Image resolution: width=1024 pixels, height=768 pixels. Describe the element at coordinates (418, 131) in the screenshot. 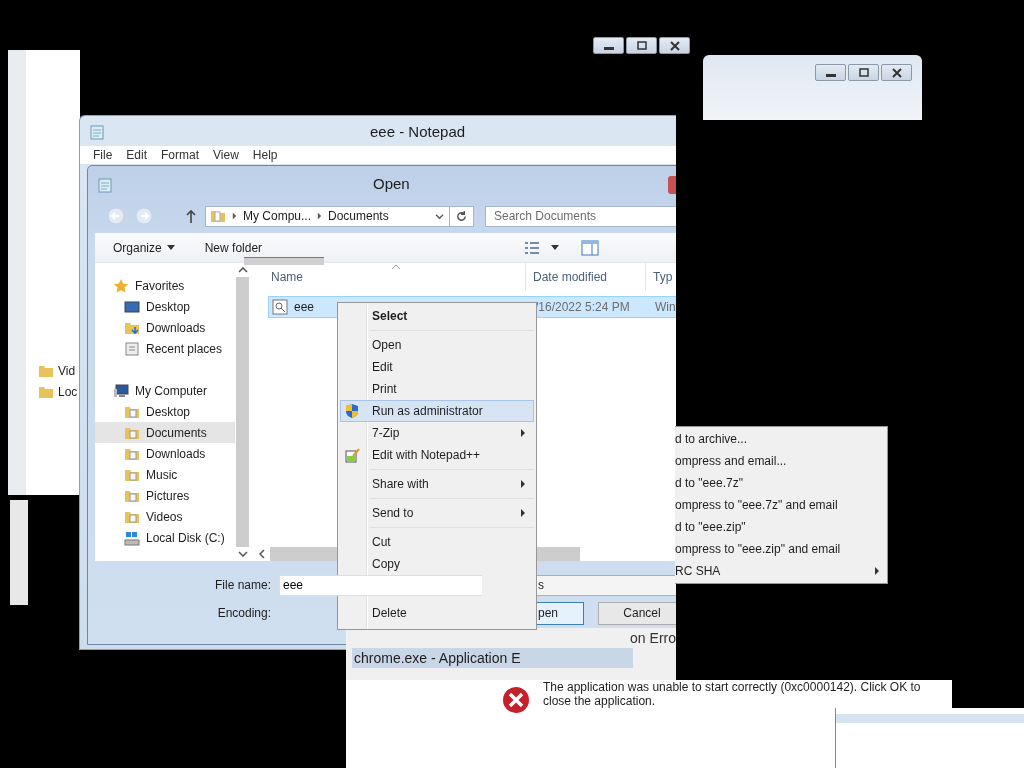

I see `window-title: eee - Notepad` at that location.